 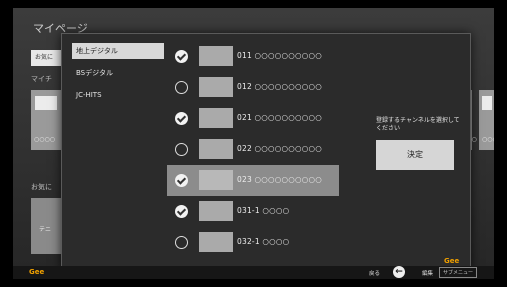 What do you see at coordinates (455, 262) in the screenshot?
I see `brand-logo: Gee` at bounding box center [455, 262].